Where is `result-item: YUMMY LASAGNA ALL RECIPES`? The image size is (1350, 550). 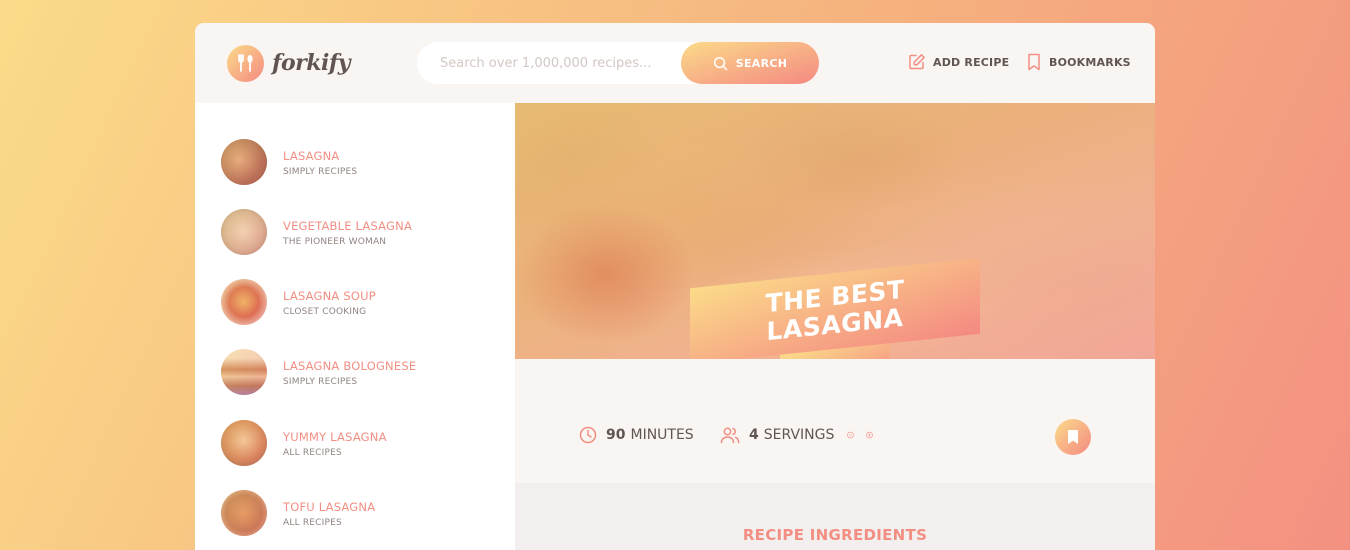
result-item: YUMMY LASAGNA ALL RECIPES is located at coordinates (361, 443).